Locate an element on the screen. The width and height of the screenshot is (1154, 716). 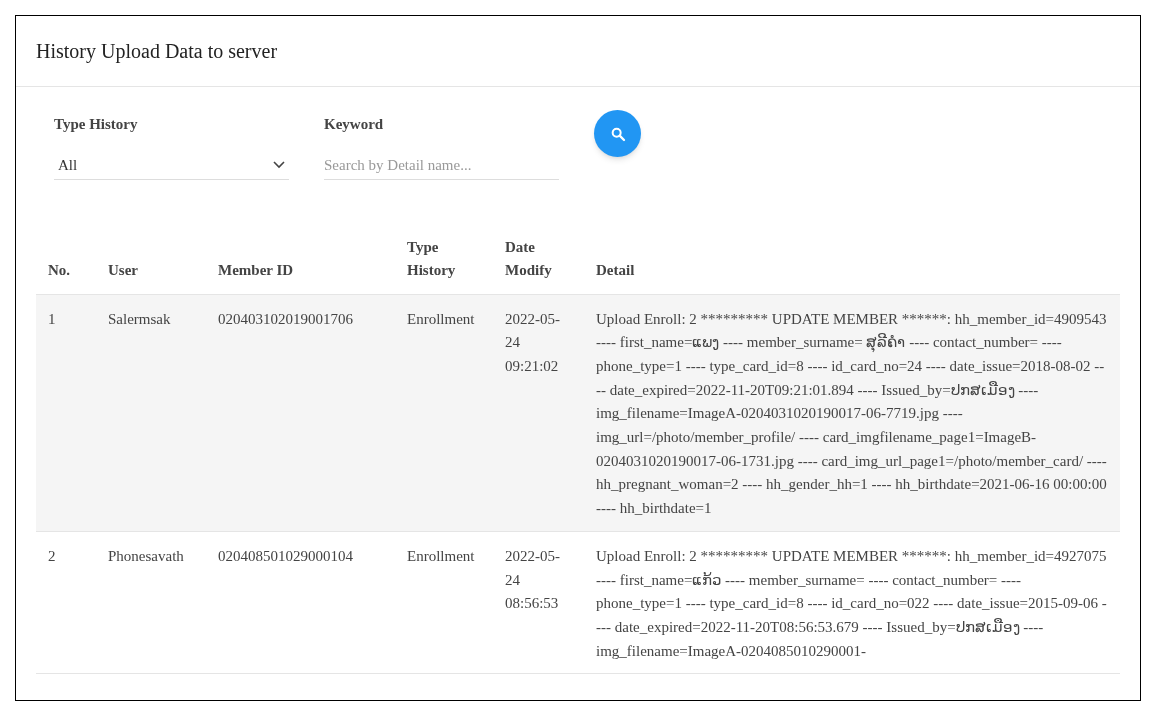
type-select: All is located at coordinates (171, 165).